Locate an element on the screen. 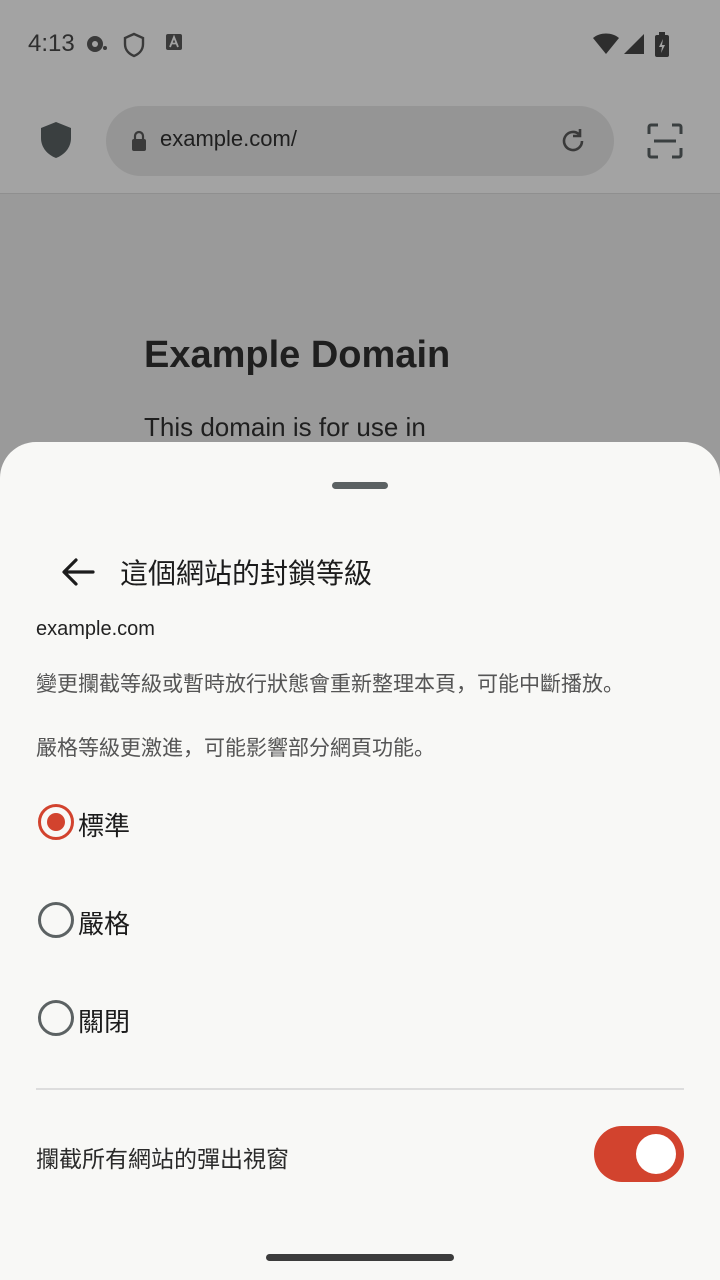 Image resolution: width=720 pixels, height=1280 pixels. popup-block-toggle is located at coordinates (639, 1154).